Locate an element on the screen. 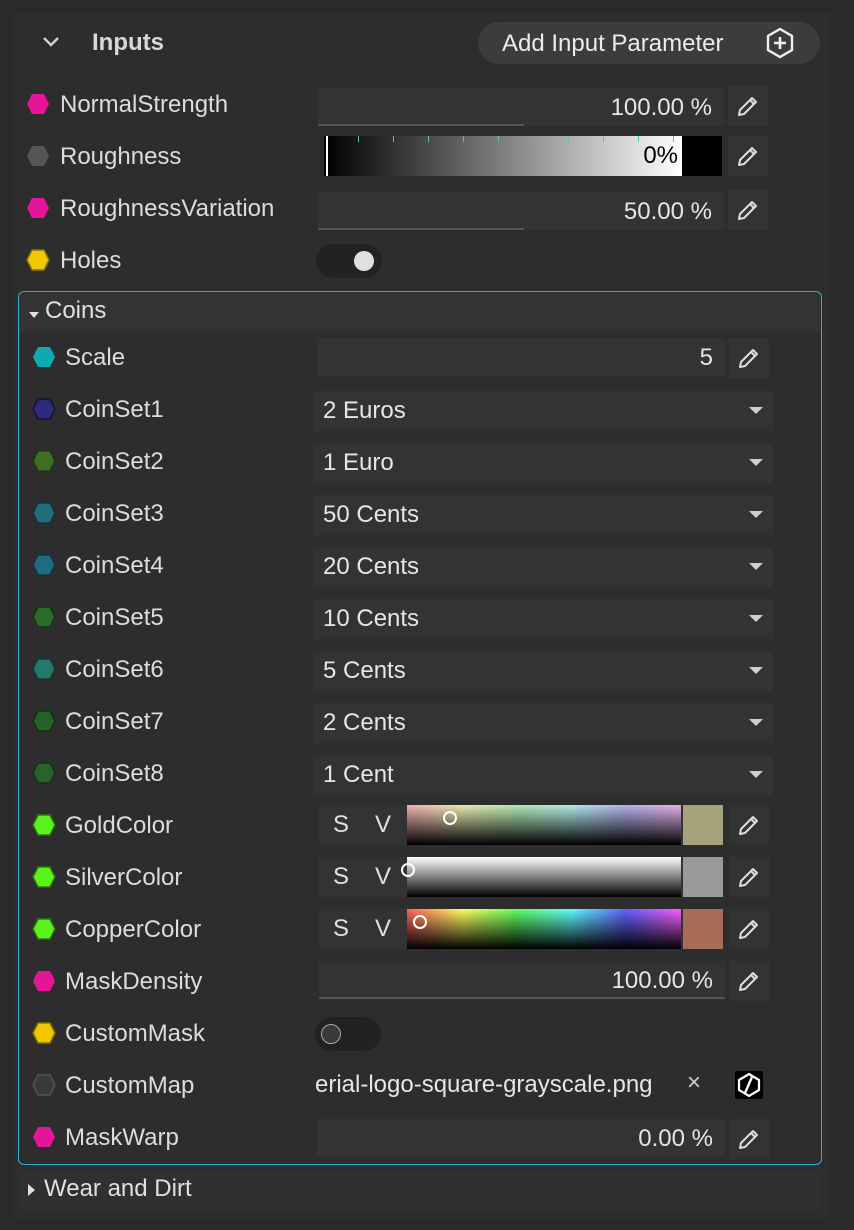  coinset4-dropdown: 20 Cents is located at coordinates (543, 567).